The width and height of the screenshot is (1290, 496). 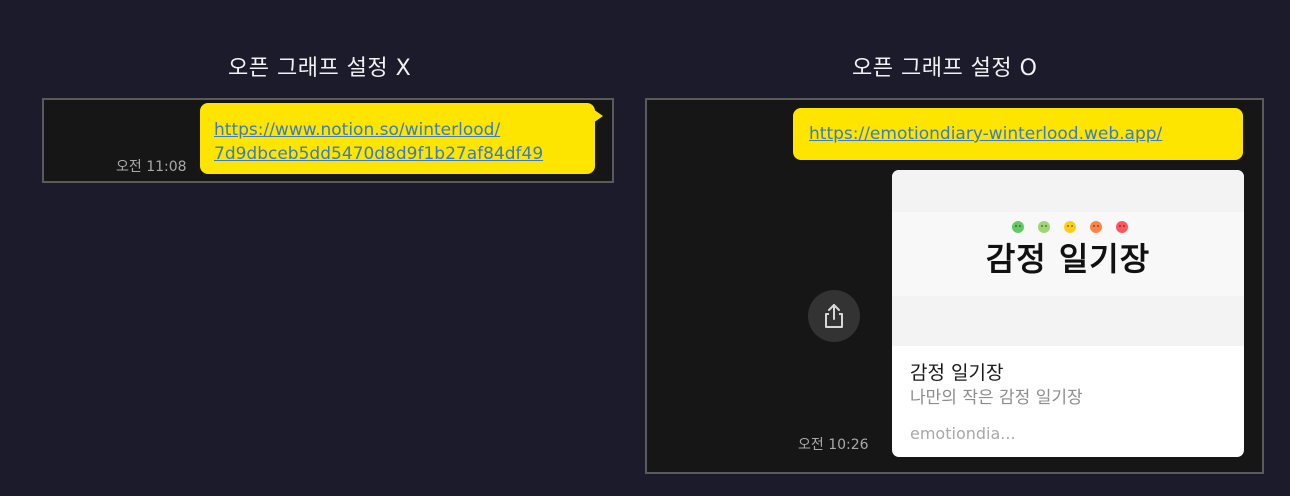 I want to click on message-link-line-1: https://www.notion.so/winterlood/, so click(x=404, y=130).